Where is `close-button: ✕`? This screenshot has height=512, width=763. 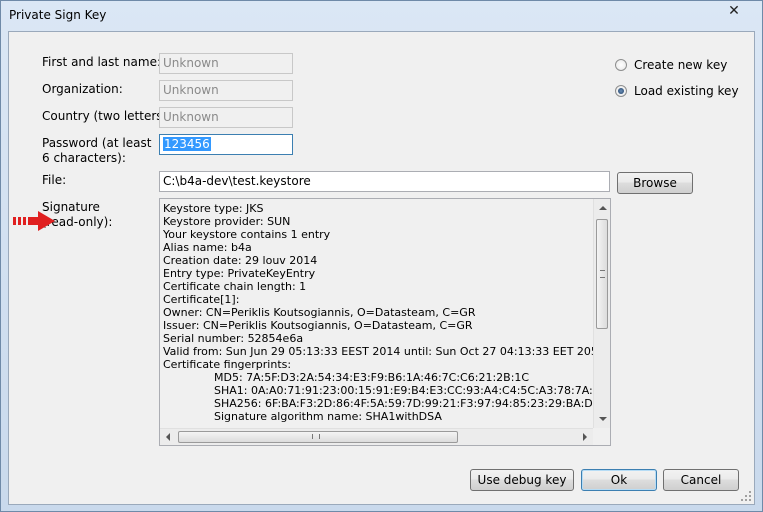
close-button: ✕ is located at coordinates (734, 11).